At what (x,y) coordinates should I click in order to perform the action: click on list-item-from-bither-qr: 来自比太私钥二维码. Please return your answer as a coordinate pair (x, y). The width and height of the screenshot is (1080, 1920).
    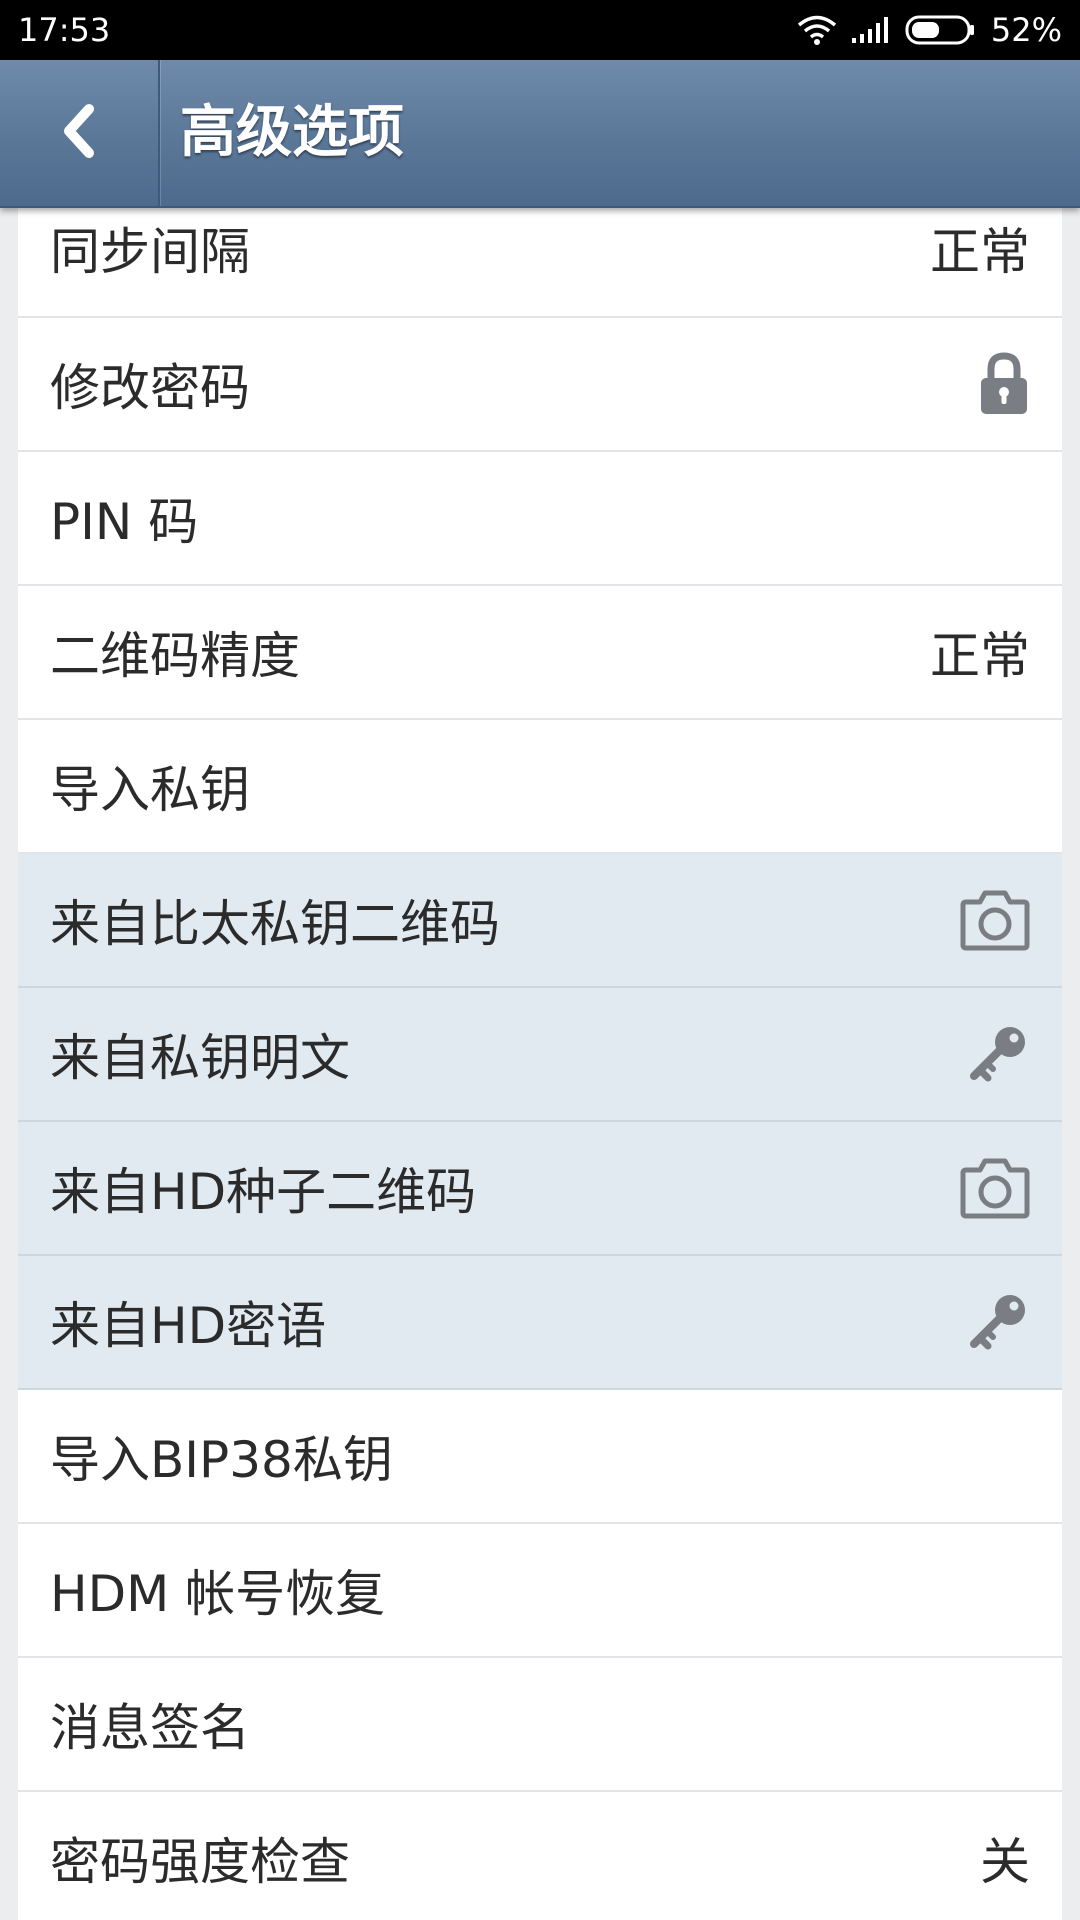
    Looking at the image, I should click on (540, 921).